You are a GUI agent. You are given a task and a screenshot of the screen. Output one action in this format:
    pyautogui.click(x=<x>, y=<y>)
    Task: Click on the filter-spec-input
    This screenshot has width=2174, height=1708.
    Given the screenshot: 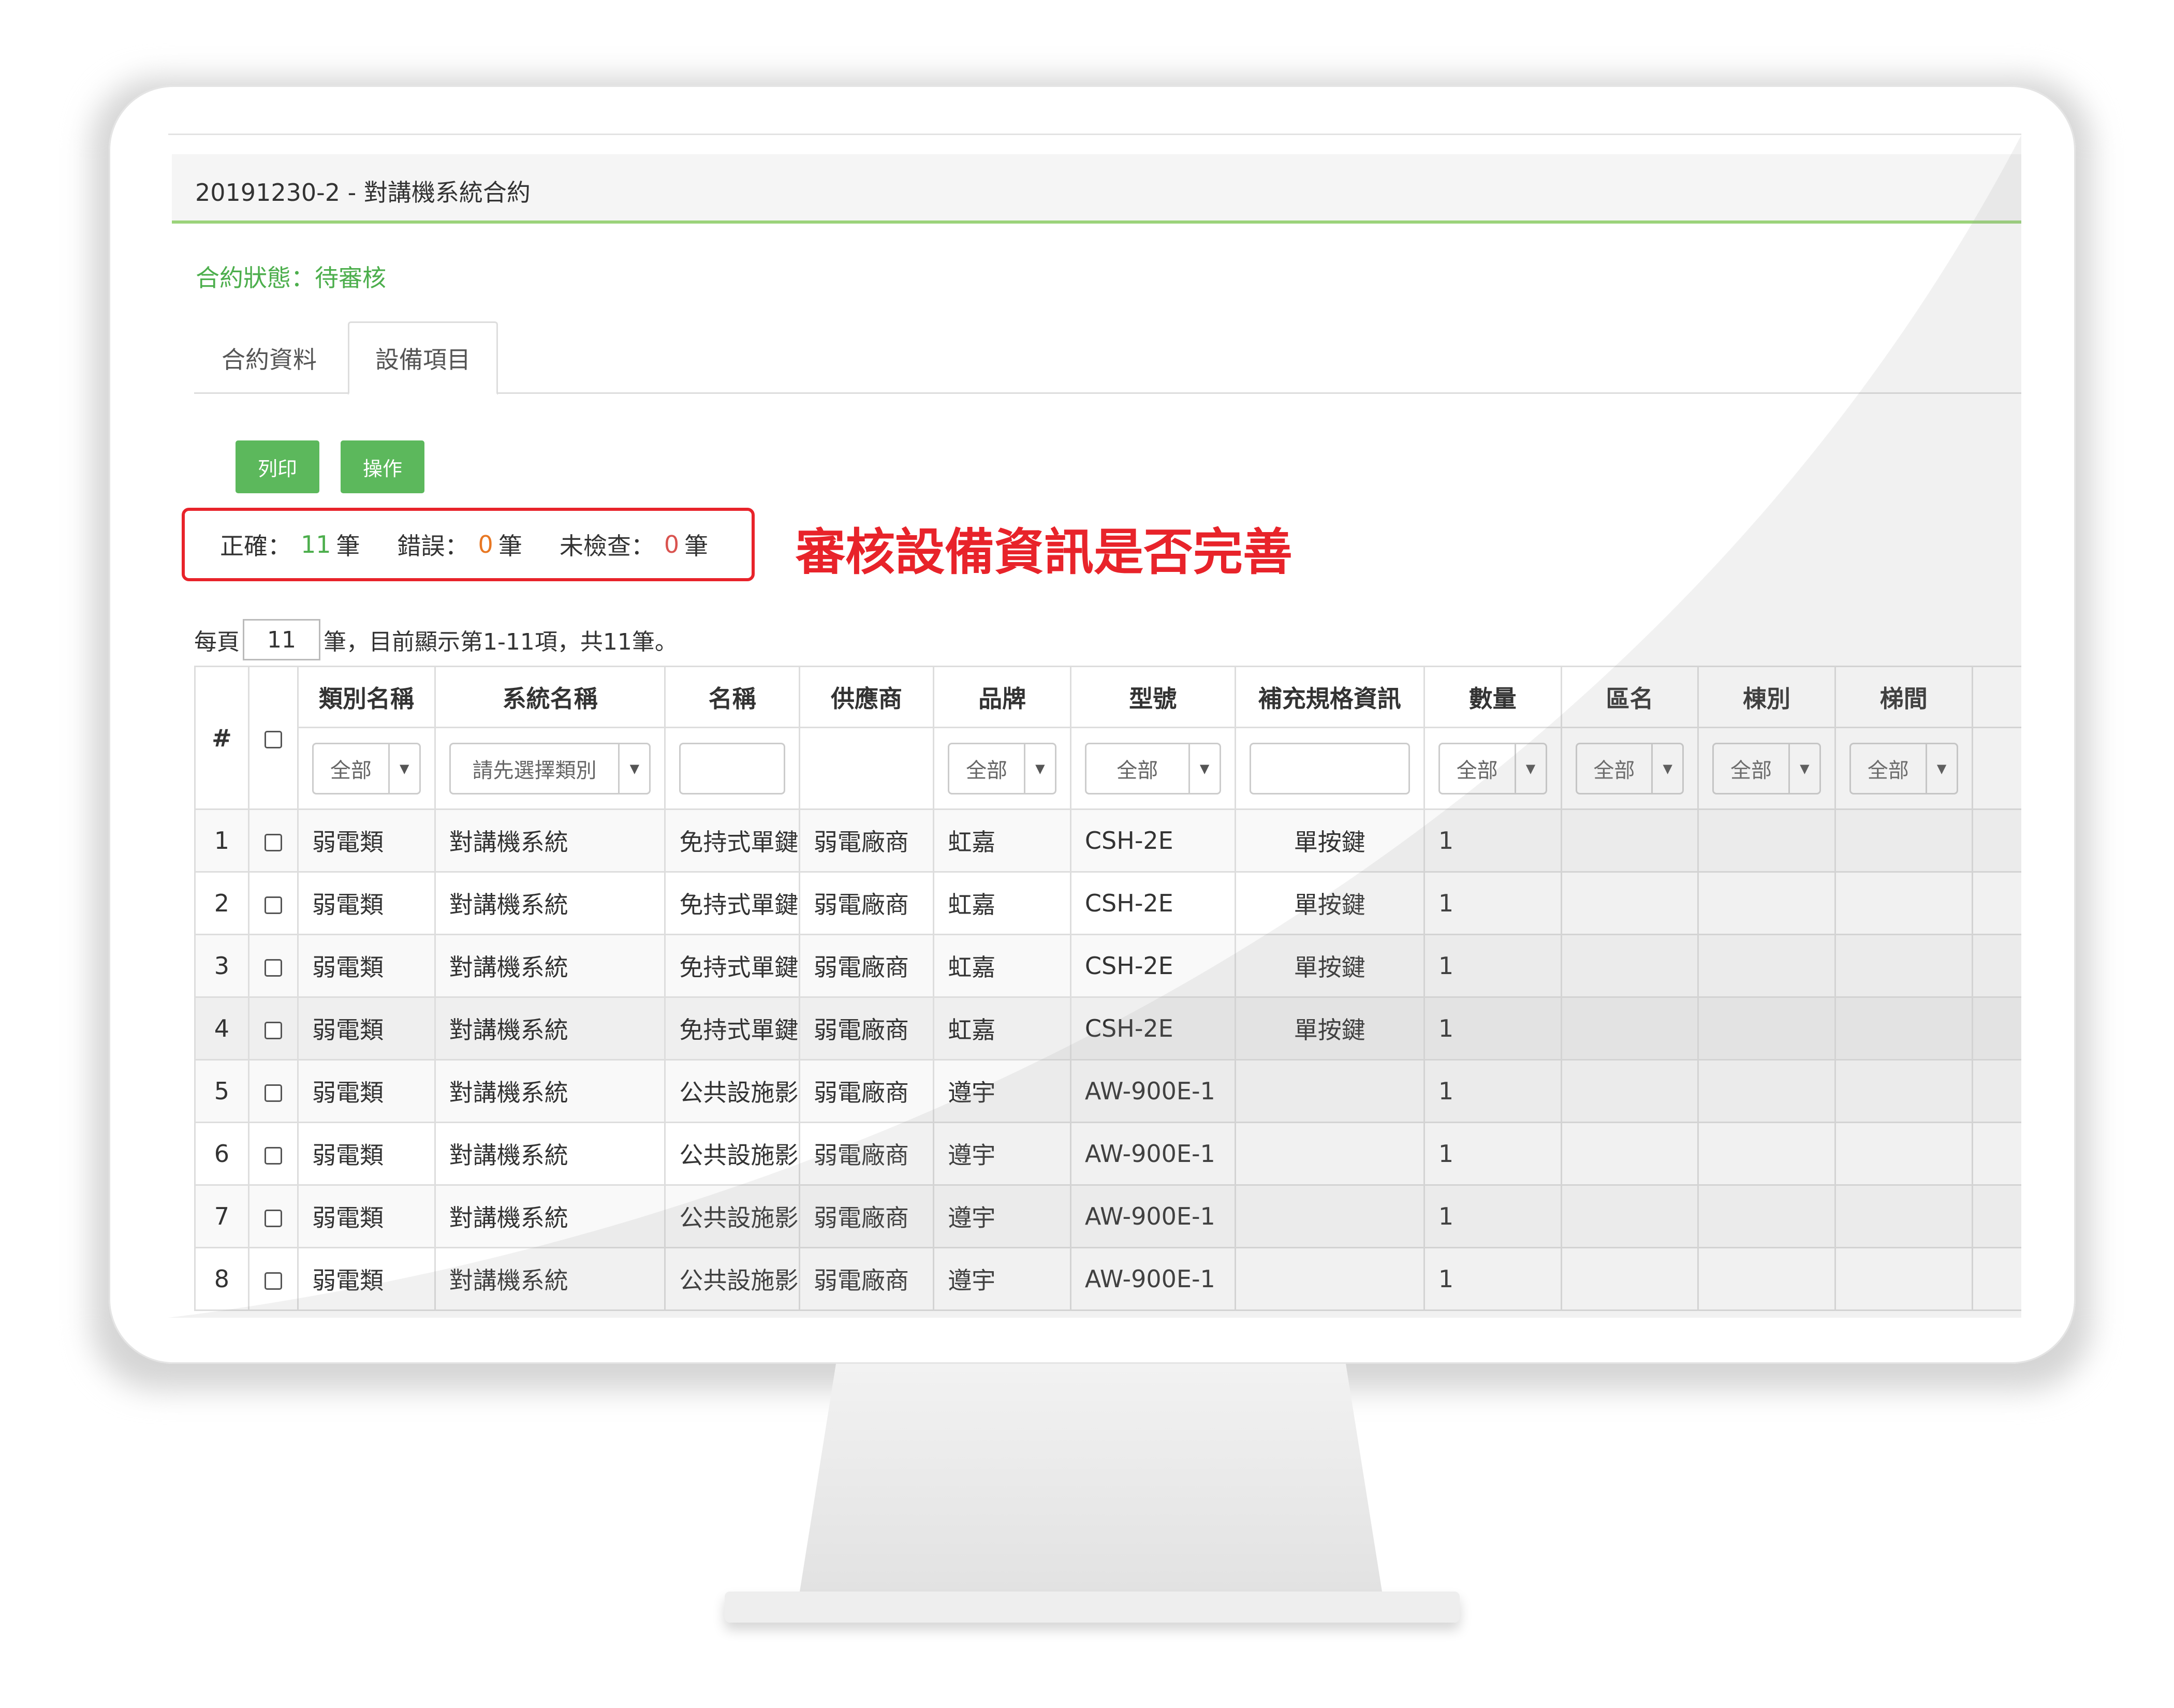 What is the action you would take?
    pyautogui.click(x=1329, y=768)
    